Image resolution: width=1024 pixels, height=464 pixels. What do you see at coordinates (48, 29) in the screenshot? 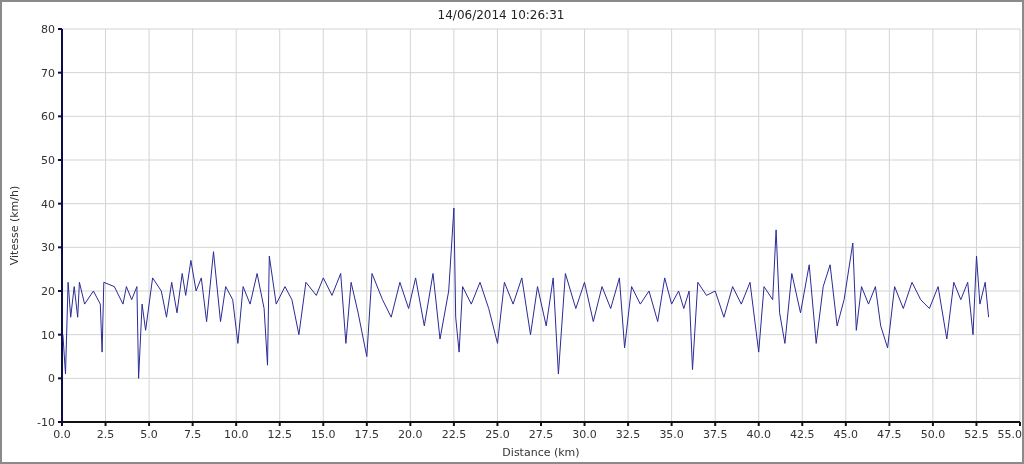
I see `tick-label: 80` at bounding box center [48, 29].